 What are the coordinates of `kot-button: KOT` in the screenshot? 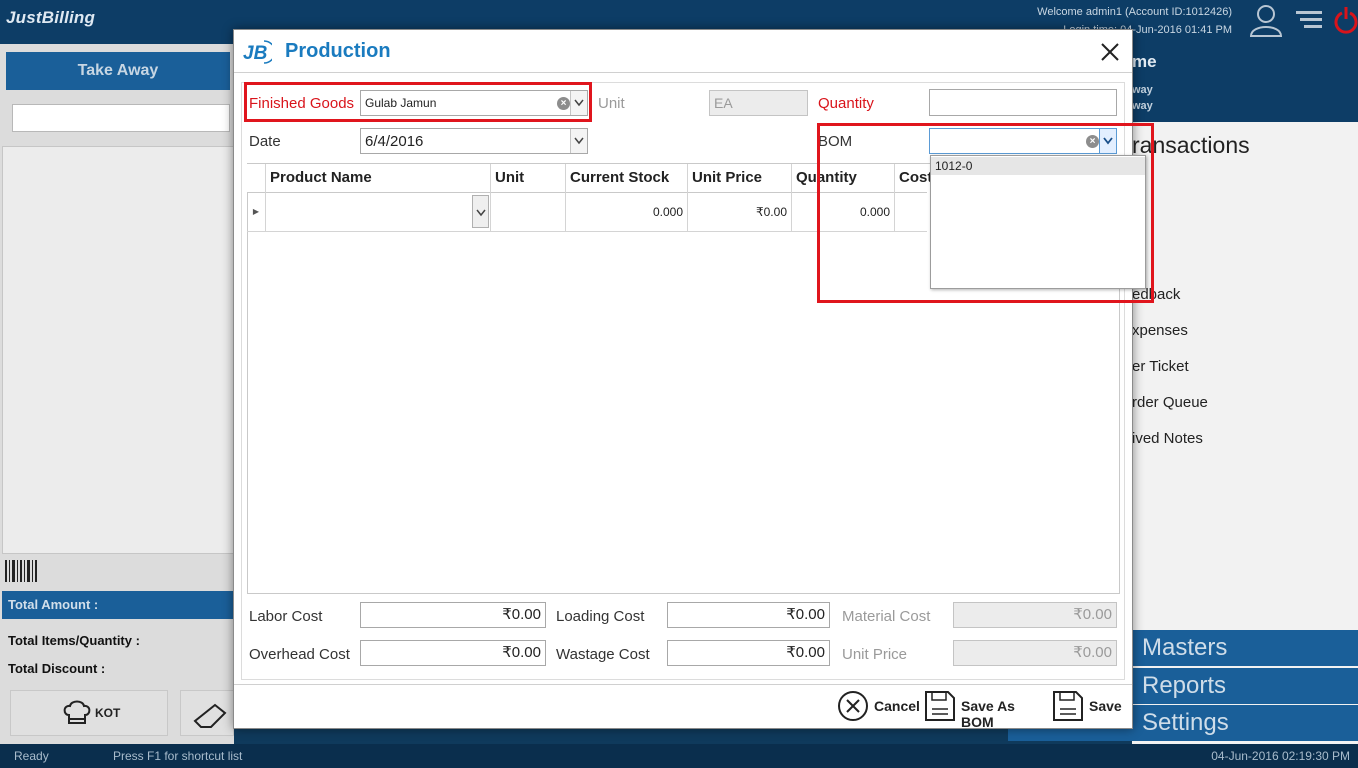 It's located at (89, 713).